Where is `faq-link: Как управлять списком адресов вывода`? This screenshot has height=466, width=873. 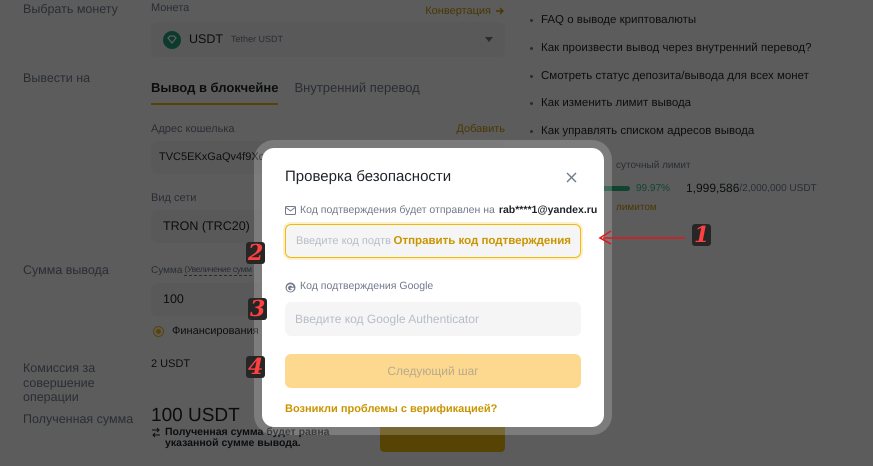 faq-link: Как управлять списком адресов вывода is located at coordinates (647, 131).